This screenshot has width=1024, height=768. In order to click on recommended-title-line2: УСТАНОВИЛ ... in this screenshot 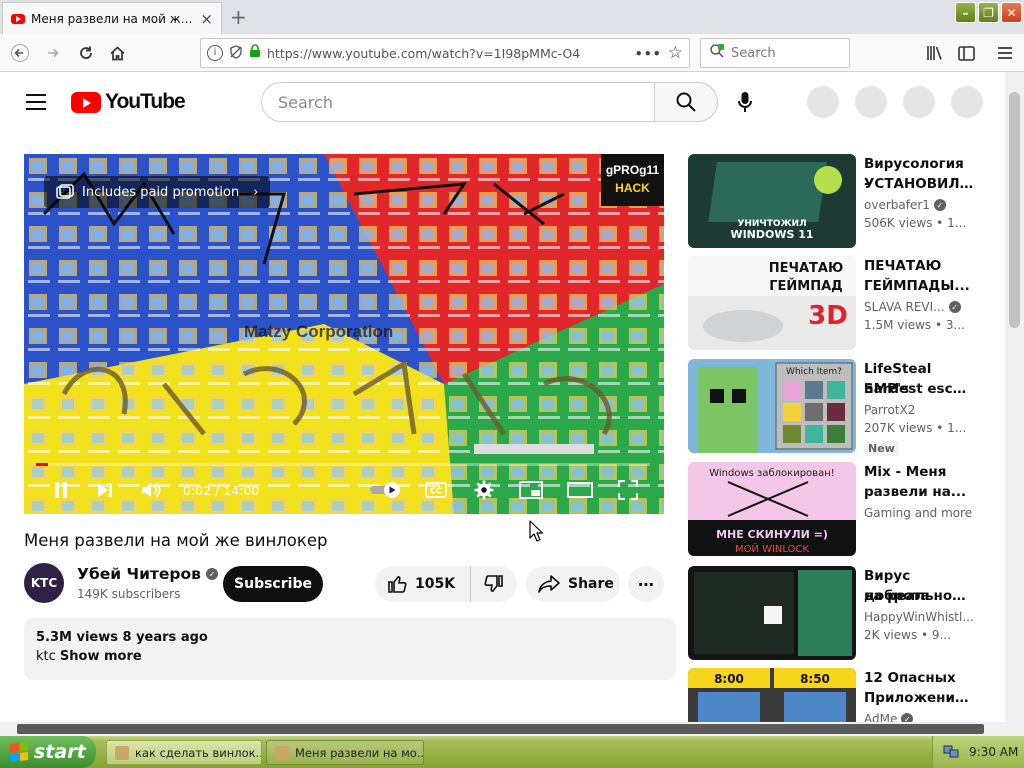, I will do `click(919, 184)`.